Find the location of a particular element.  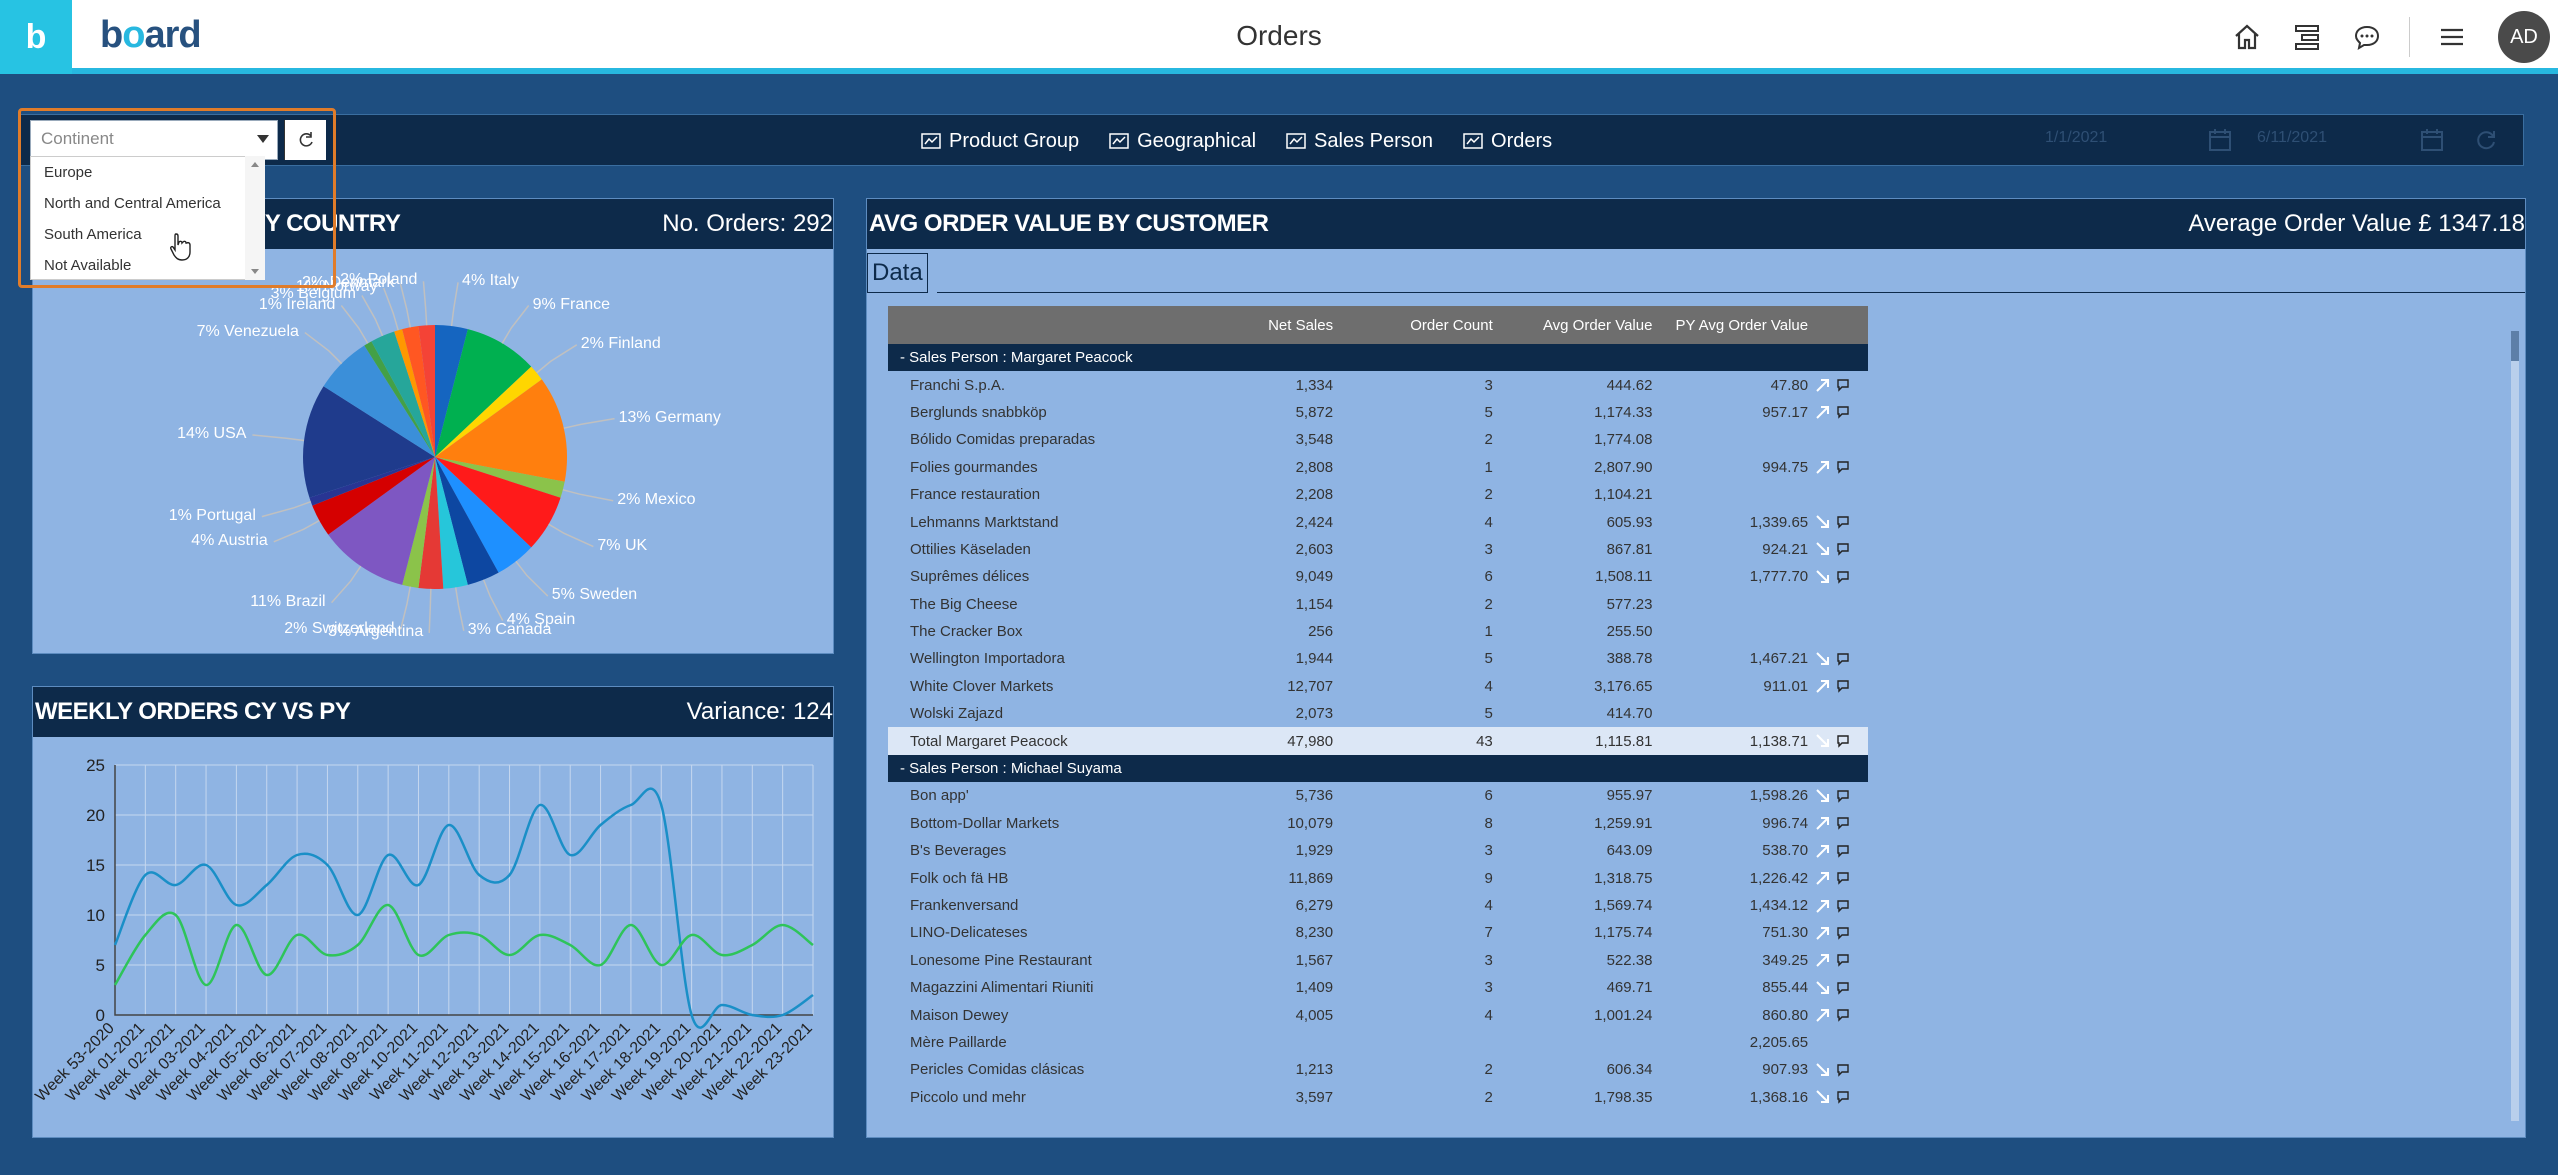

nav-orders: Orders is located at coordinates (1507, 141).